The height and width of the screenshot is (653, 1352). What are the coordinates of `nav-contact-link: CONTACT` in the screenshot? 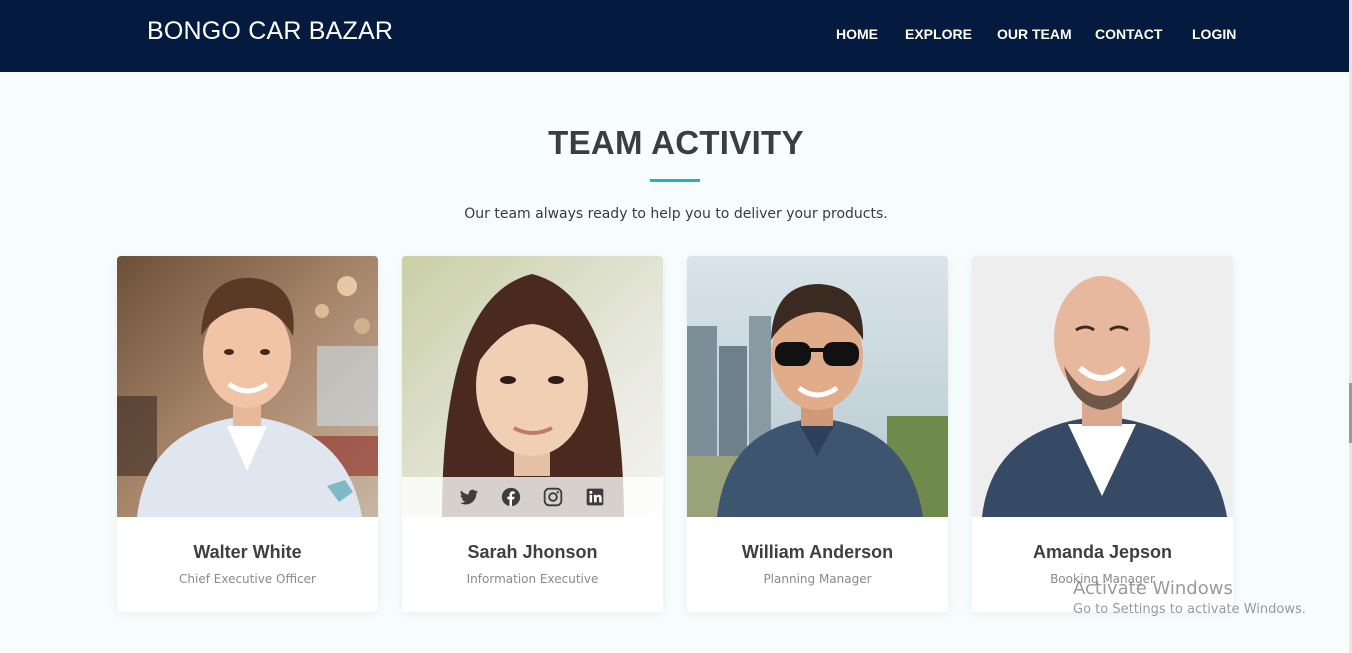 It's located at (1128, 34).